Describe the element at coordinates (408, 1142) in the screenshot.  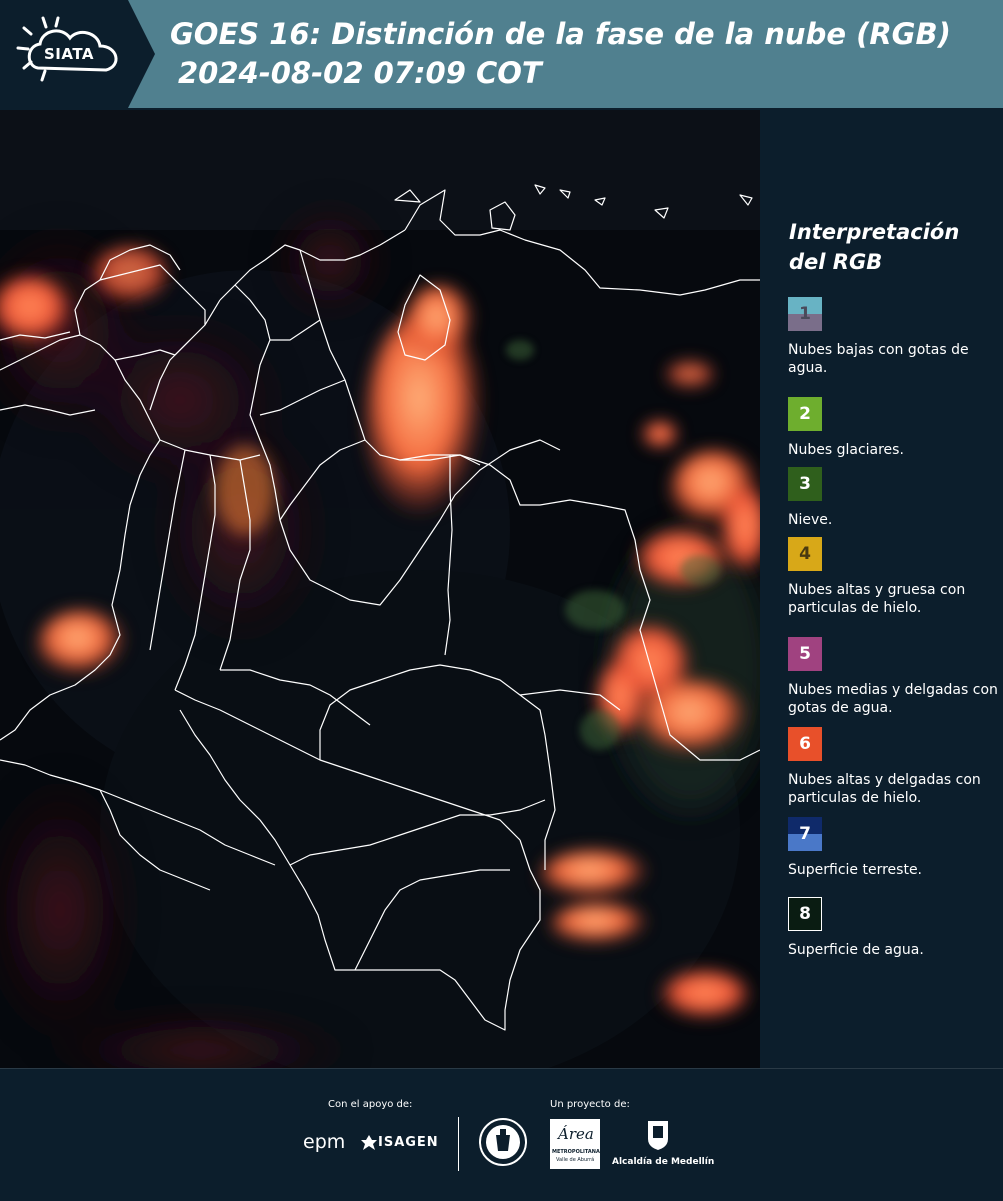
I see `isagen-text: ISAGEN` at that location.